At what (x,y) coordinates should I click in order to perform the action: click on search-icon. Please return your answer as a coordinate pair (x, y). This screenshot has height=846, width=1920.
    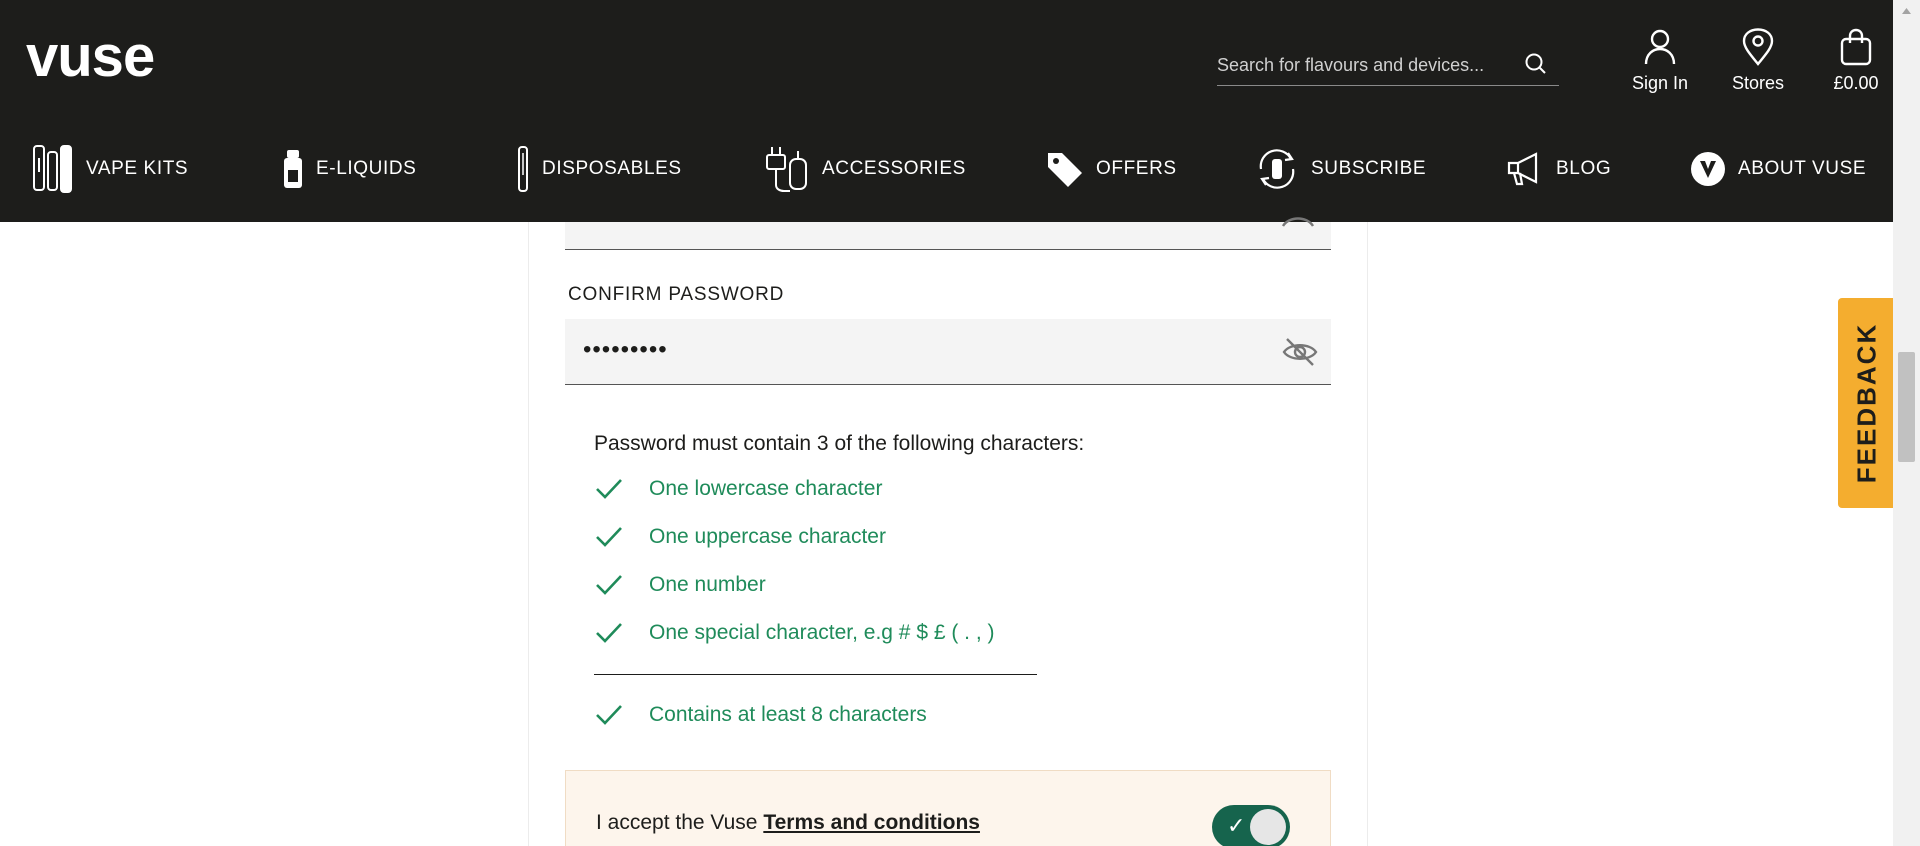
    Looking at the image, I should click on (1536, 64).